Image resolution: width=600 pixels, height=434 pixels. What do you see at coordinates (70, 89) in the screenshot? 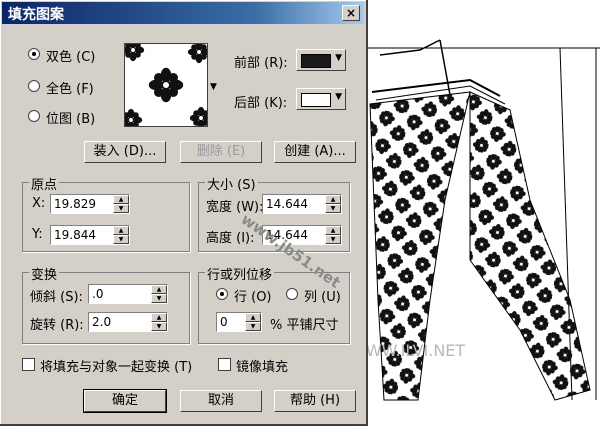
I see `radio-full-color-label: 全色 (F)` at bounding box center [70, 89].